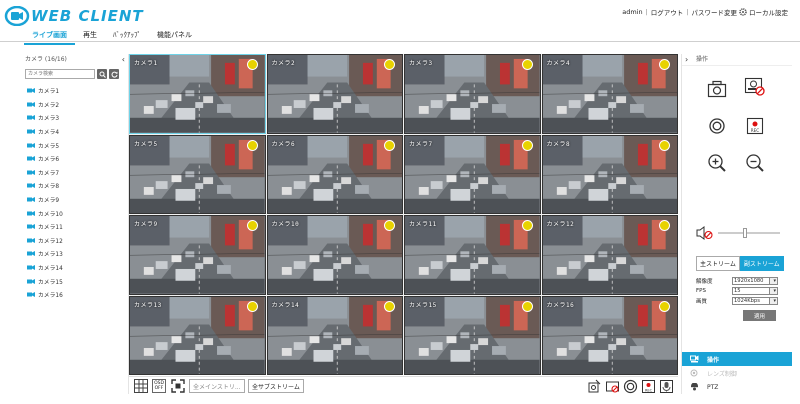  What do you see at coordinates (755, 163) in the screenshot?
I see `zoom-out-button` at bounding box center [755, 163].